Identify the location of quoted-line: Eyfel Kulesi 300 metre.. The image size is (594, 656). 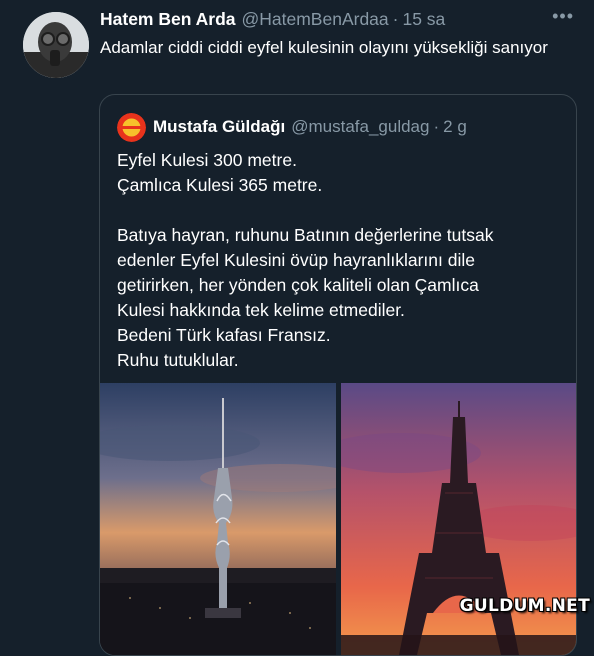
(207, 160).